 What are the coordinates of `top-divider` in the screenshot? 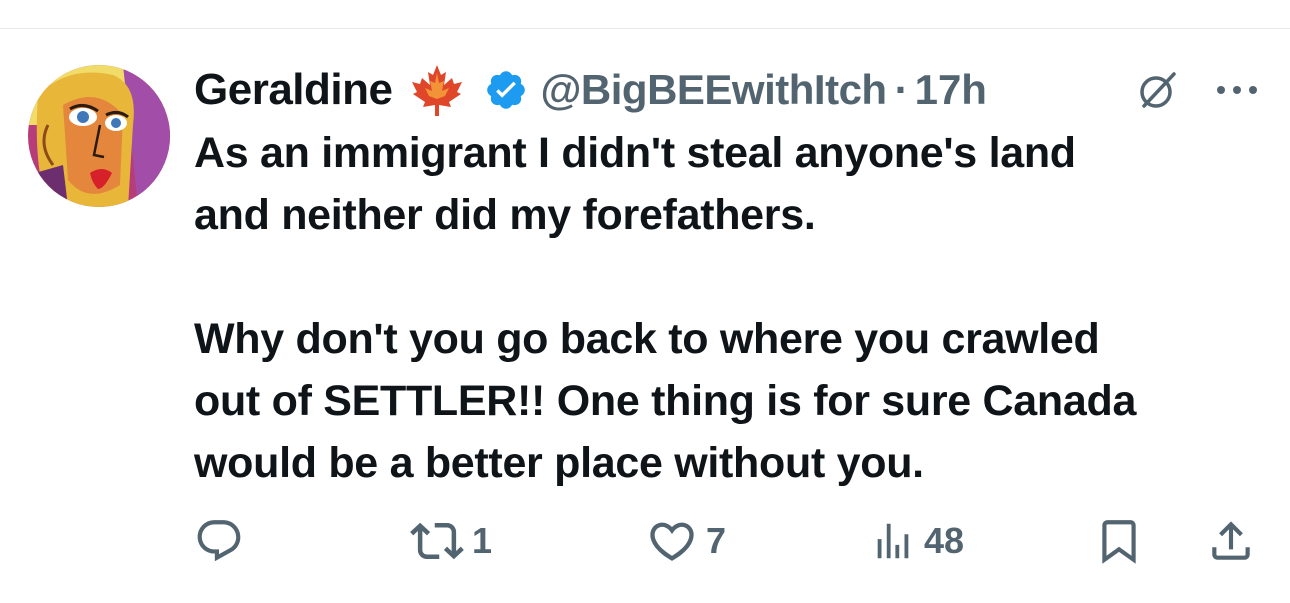 It's located at (645, 28).